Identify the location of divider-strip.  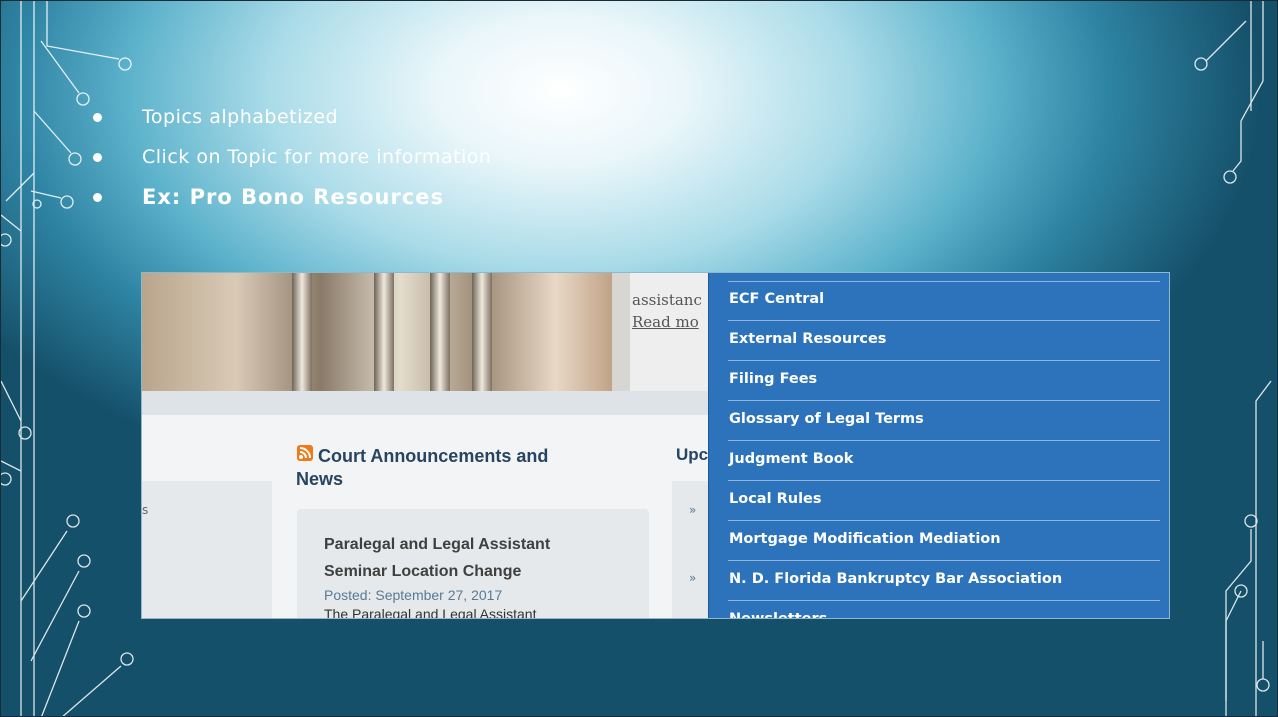
(425, 403).